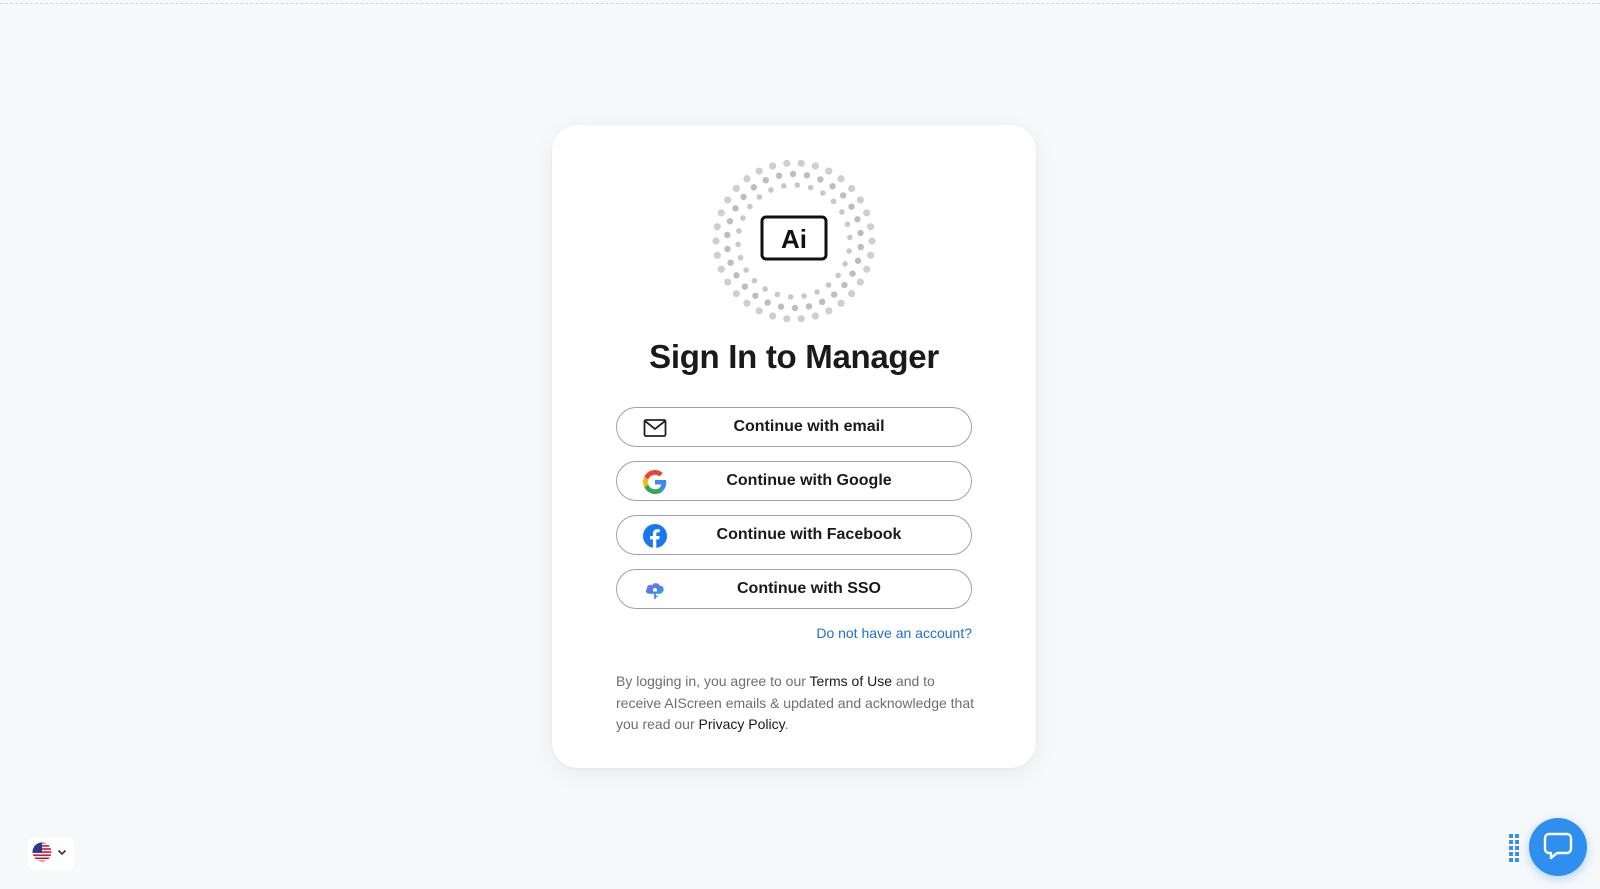 The width and height of the screenshot is (1600, 889). What do you see at coordinates (786, 724) in the screenshot?
I see `legal-text-part3: .` at bounding box center [786, 724].